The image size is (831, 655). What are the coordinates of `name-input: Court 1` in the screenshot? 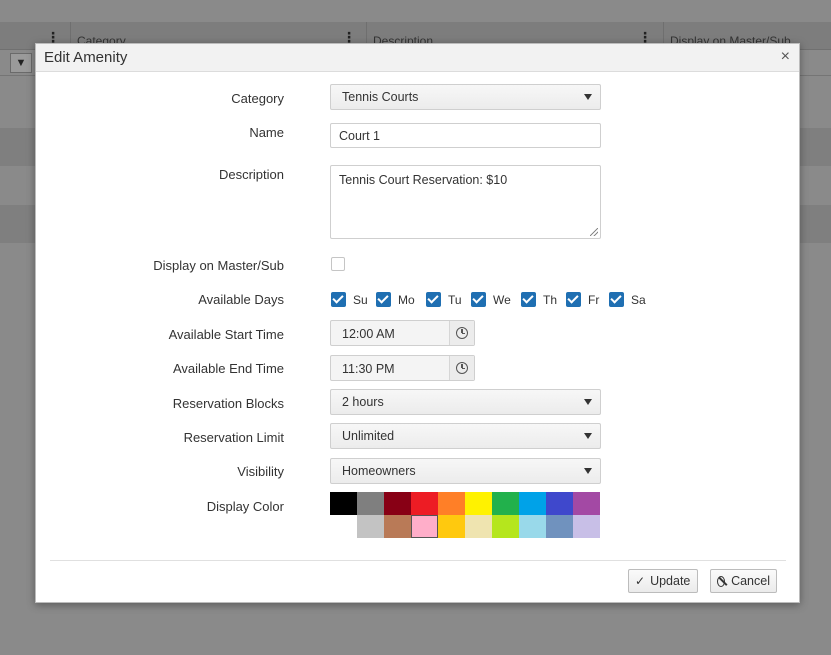 It's located at (465, 135).